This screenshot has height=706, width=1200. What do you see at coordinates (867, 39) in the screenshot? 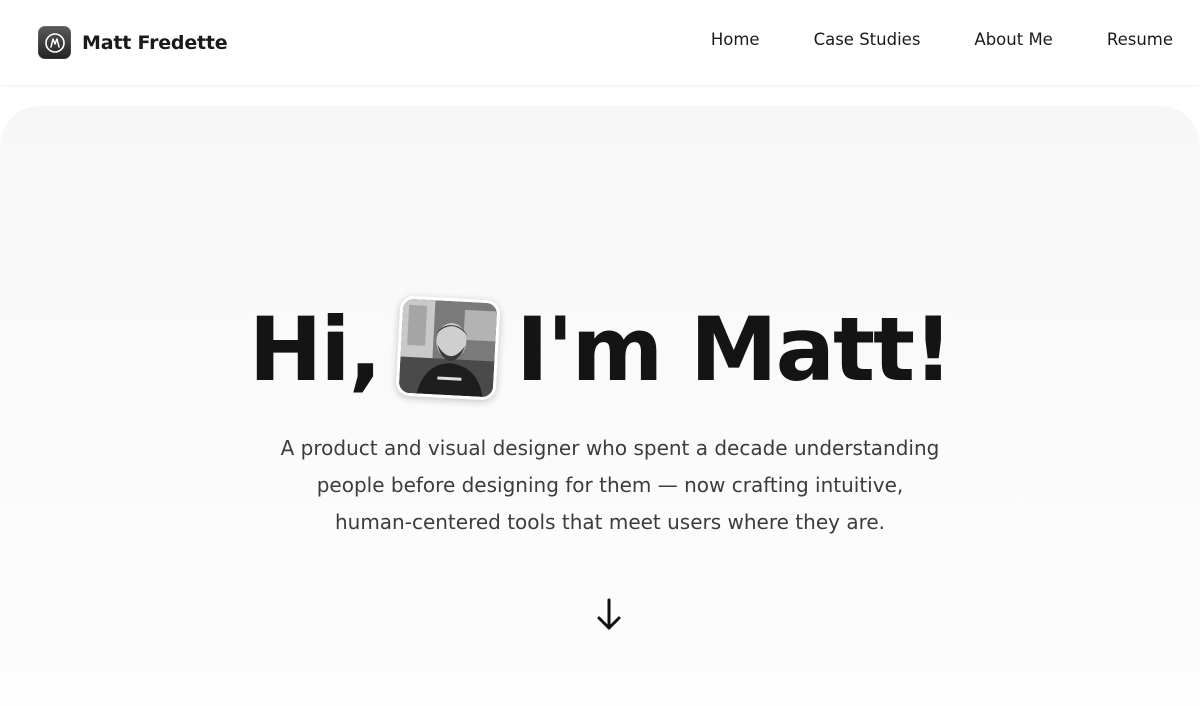
I see `nav-case-studies-link: Case Studies` at bounding box center [867, 39].